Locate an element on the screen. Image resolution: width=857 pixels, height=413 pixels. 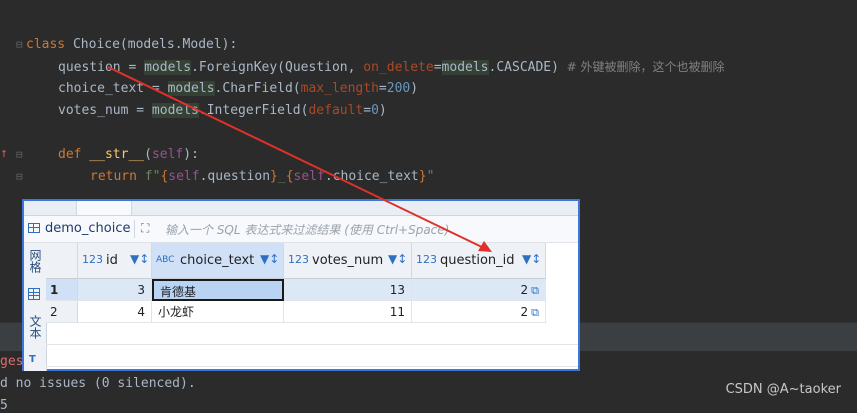
expand-filter-icon: ⛶ is located at coordinates (148, 228).